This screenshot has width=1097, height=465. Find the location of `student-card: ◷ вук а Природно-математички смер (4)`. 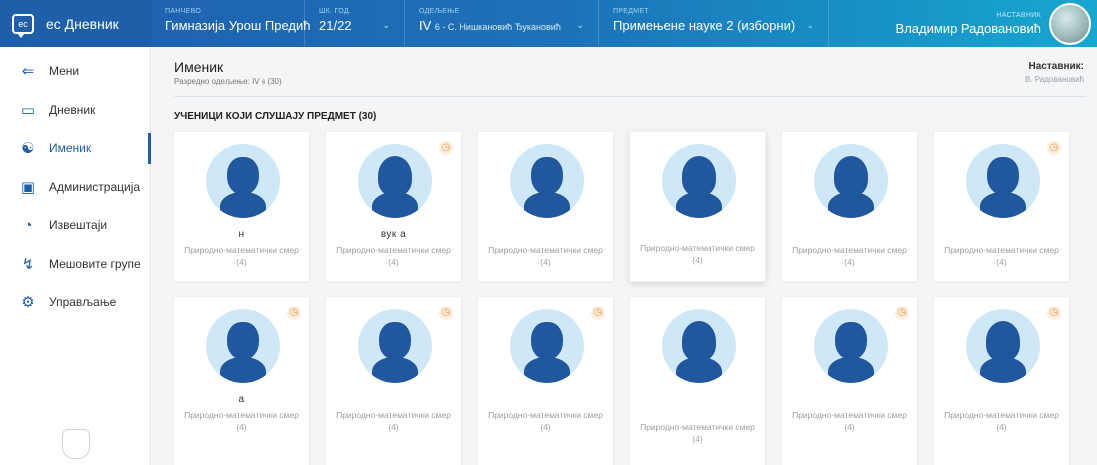

student-card: ◷ вук а Природно-математички смер (4) is located at coordinates (393, 206).